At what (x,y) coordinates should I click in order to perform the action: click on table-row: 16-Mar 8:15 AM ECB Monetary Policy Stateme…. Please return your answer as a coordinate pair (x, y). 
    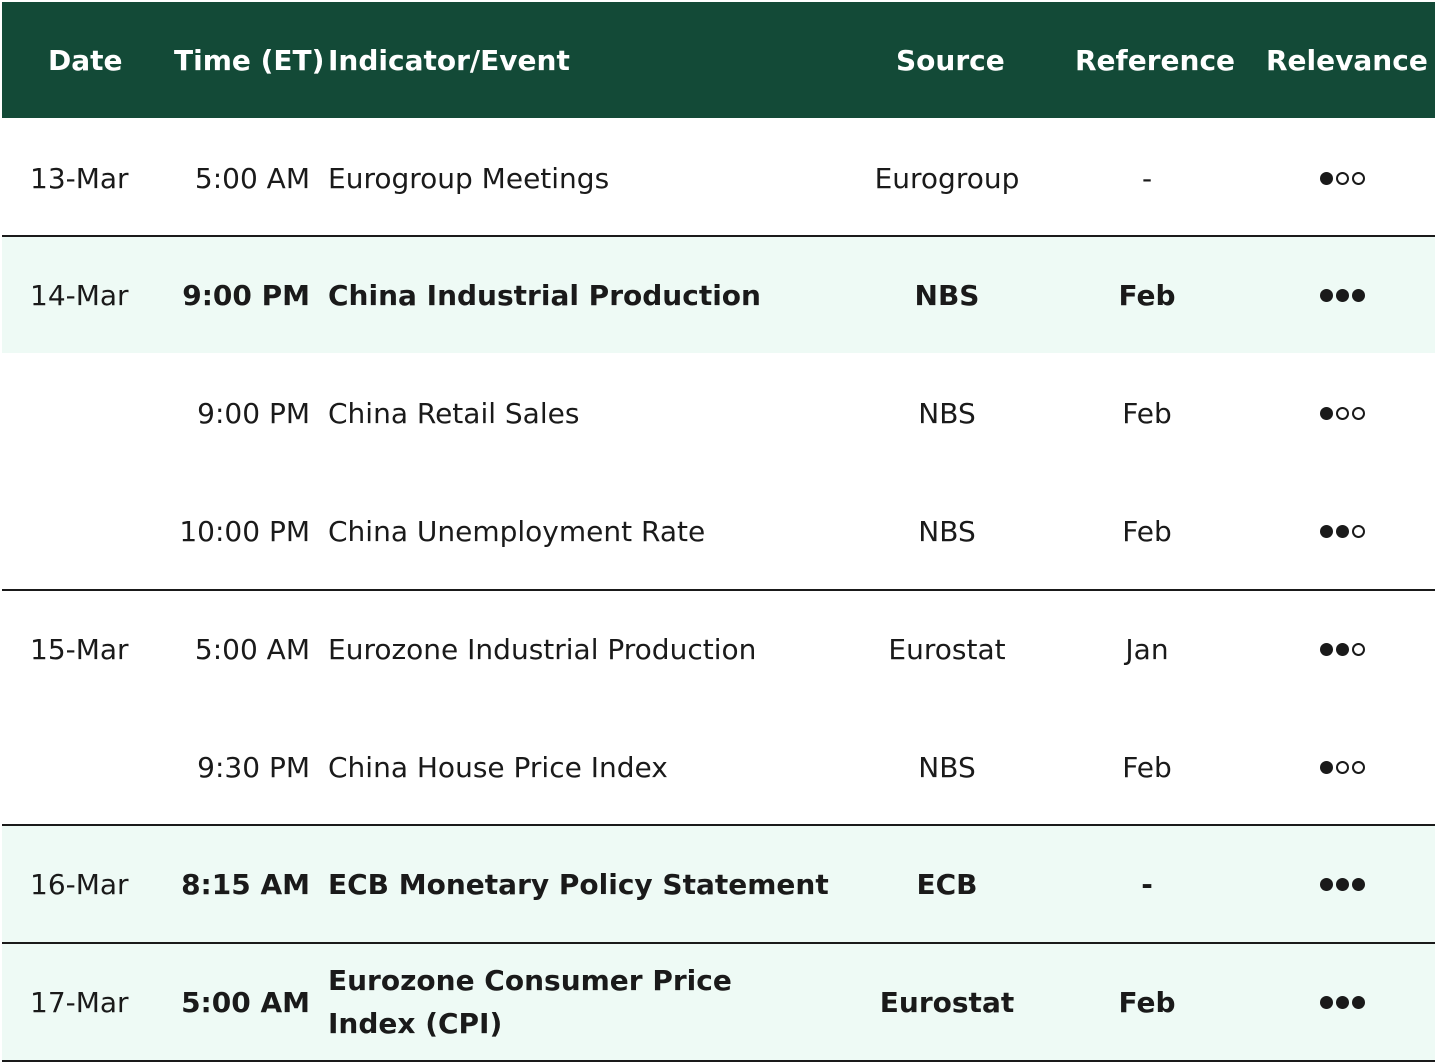
    Looking at the image, I should click on (718, 884).